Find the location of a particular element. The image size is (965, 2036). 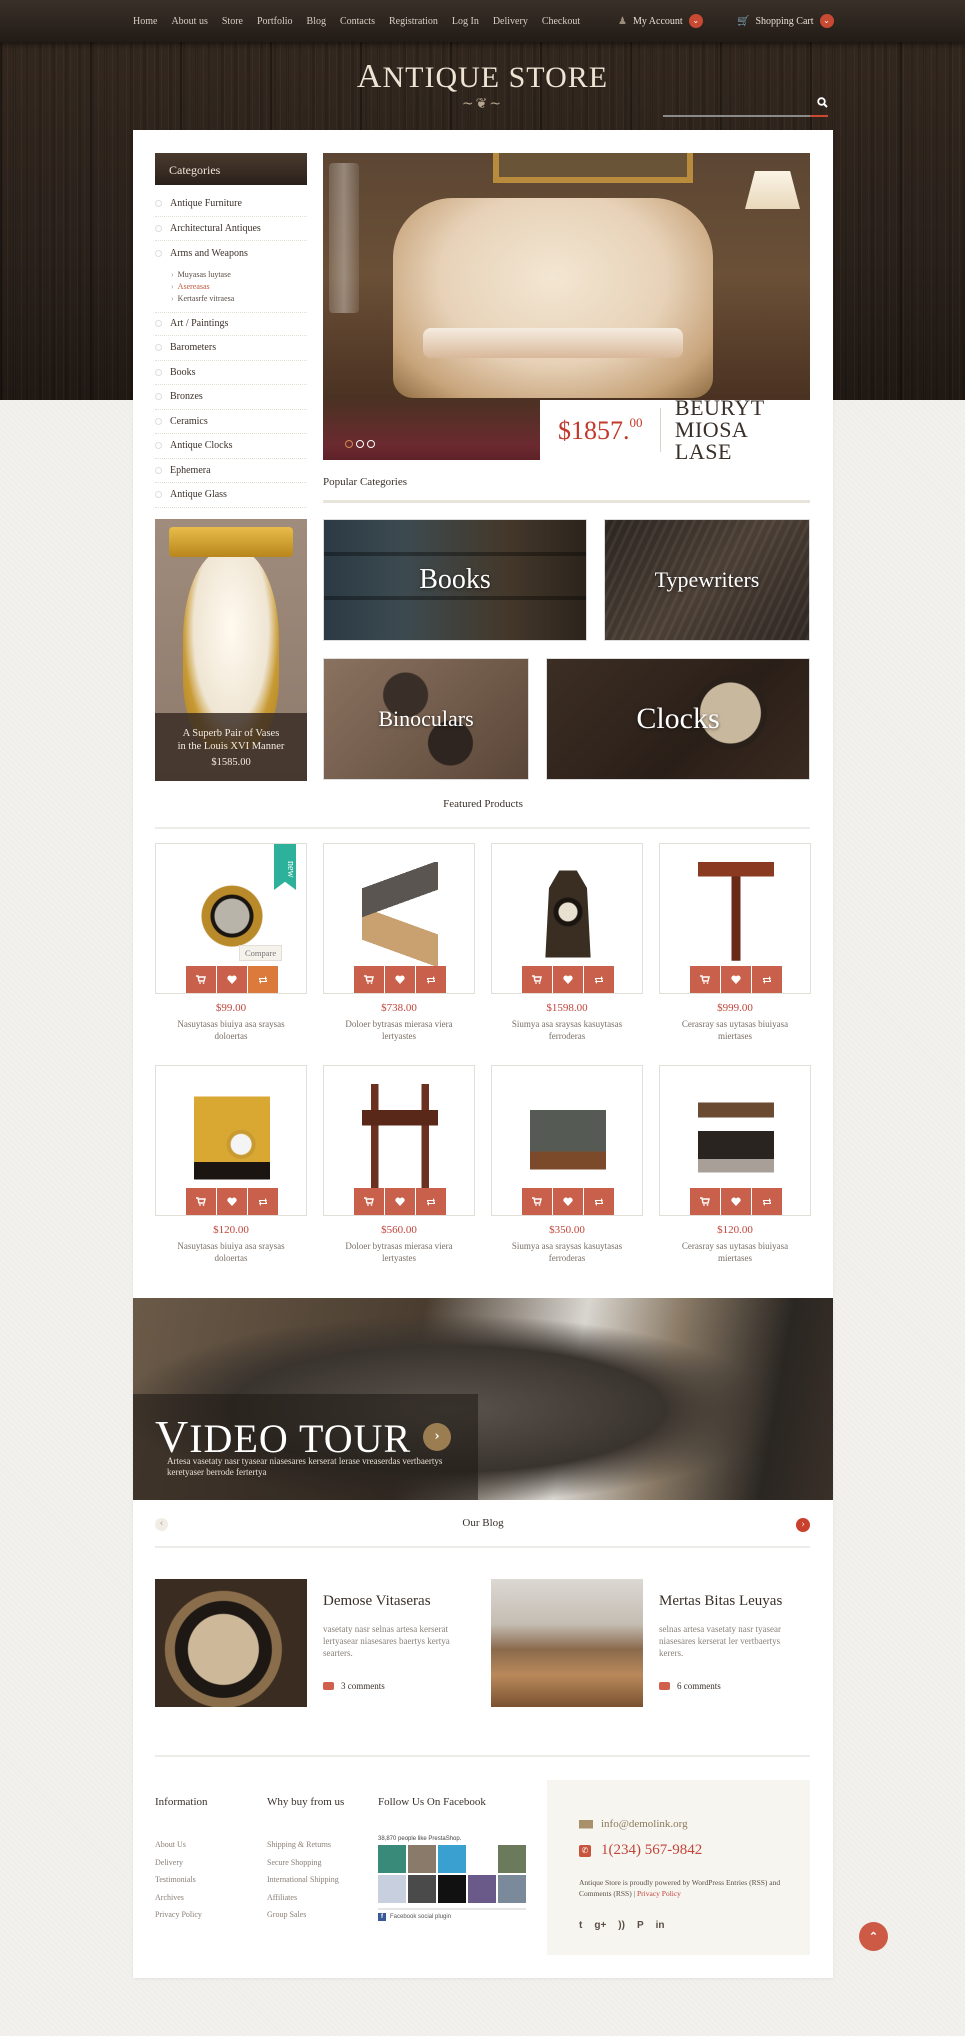

footer-link: Archives is located at coordinates (181, 1898).